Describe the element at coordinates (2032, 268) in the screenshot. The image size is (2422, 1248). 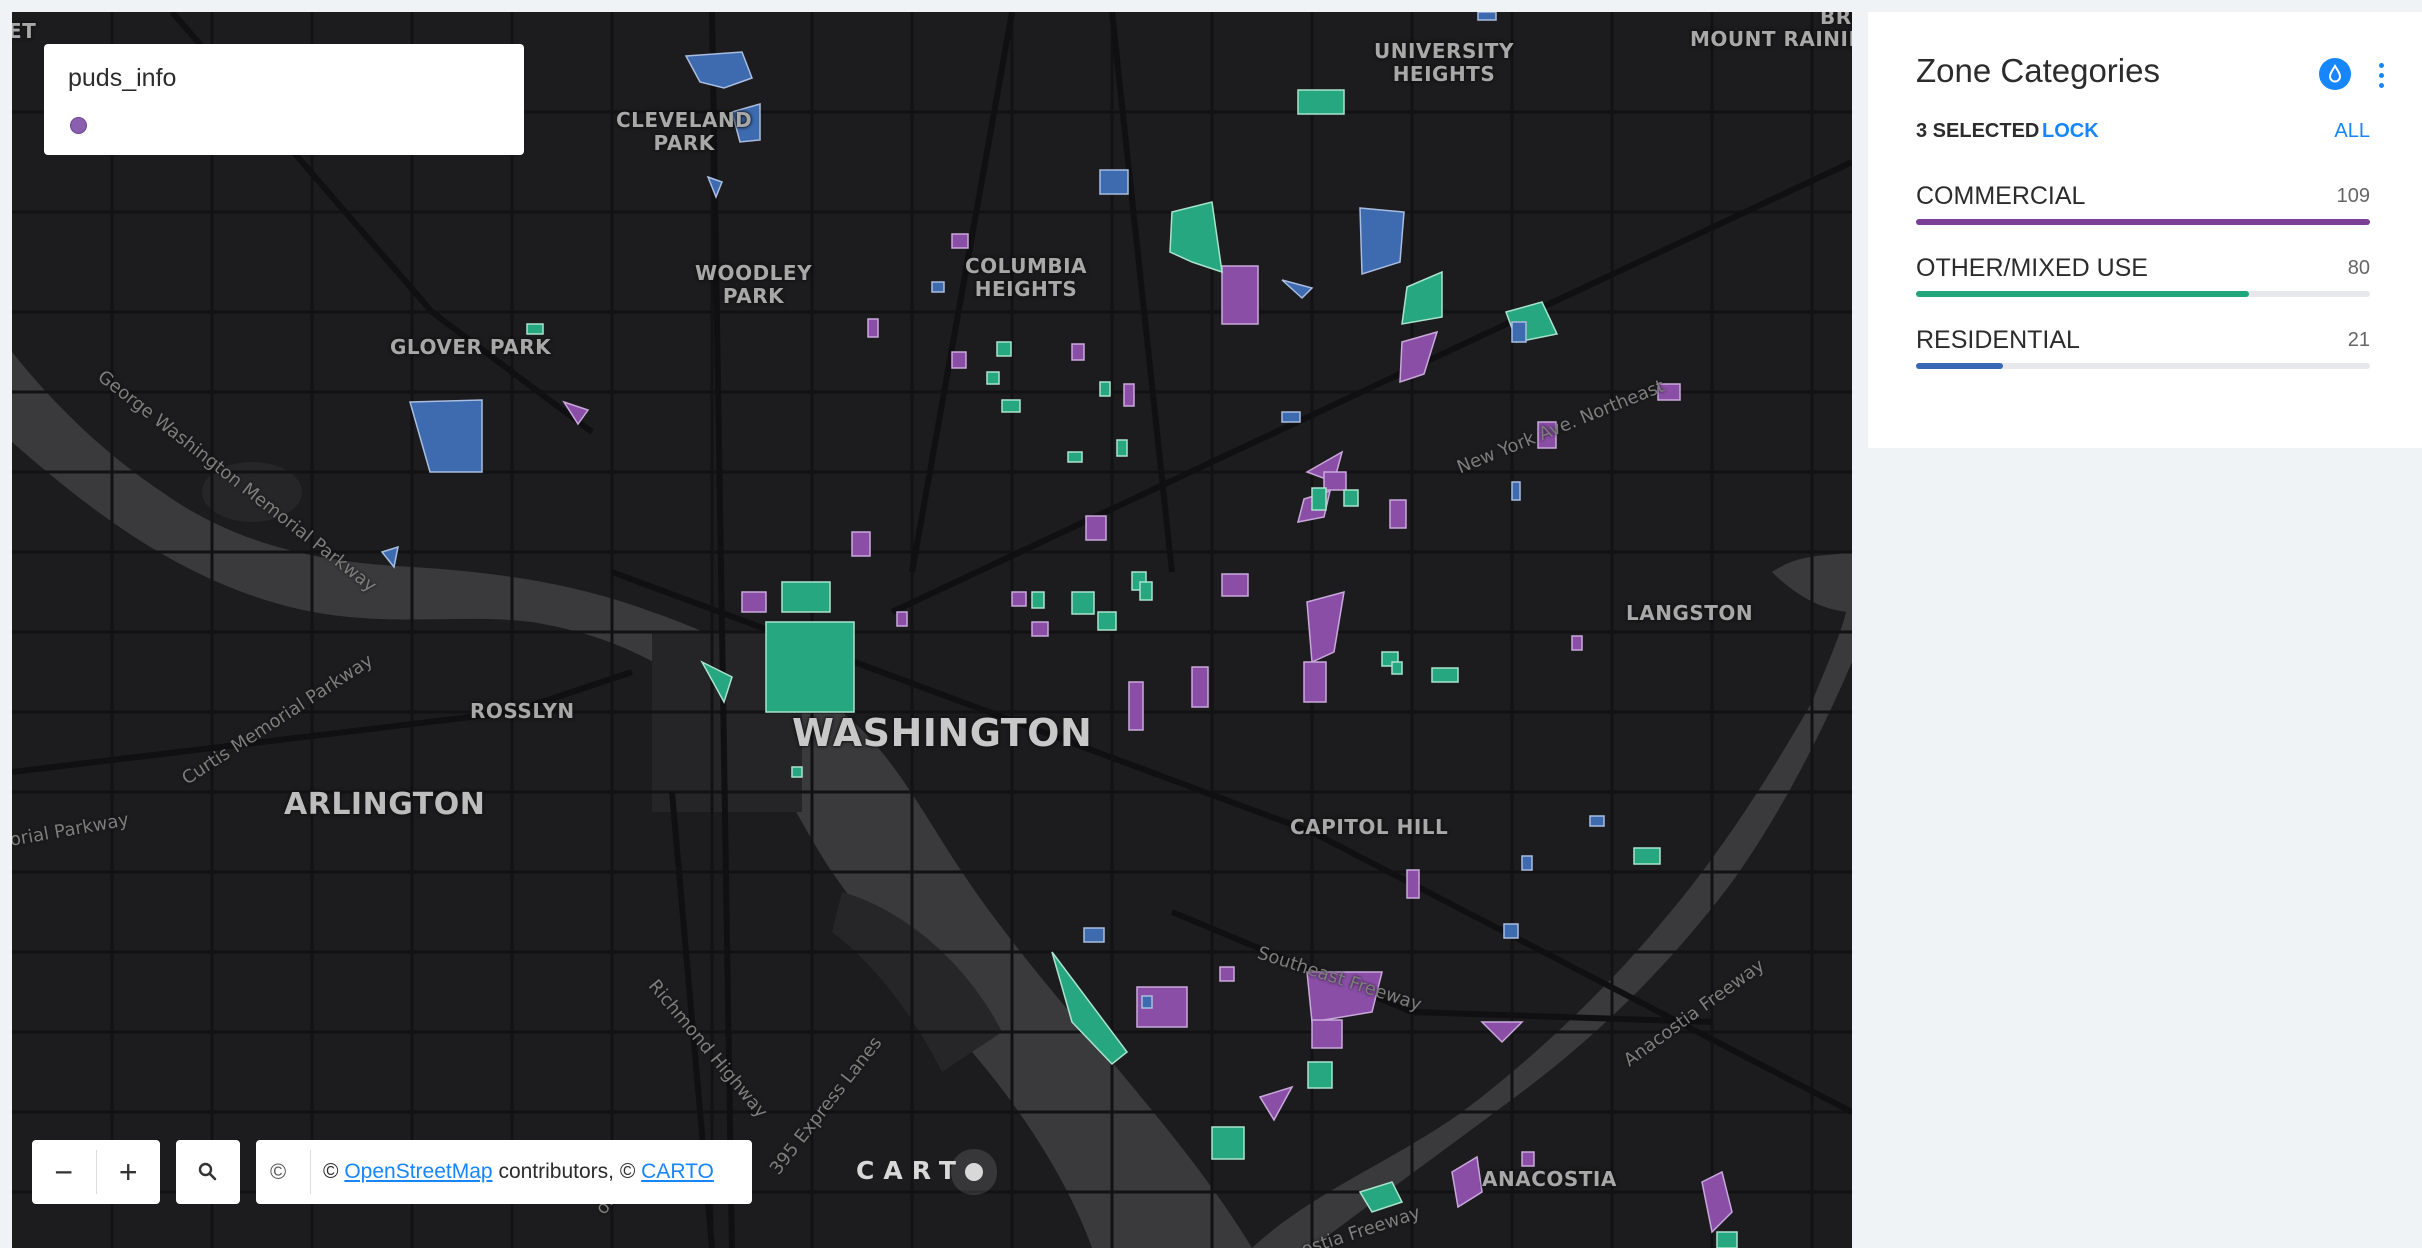
I see `category-name: OTHER/MIXED USE` at that location.